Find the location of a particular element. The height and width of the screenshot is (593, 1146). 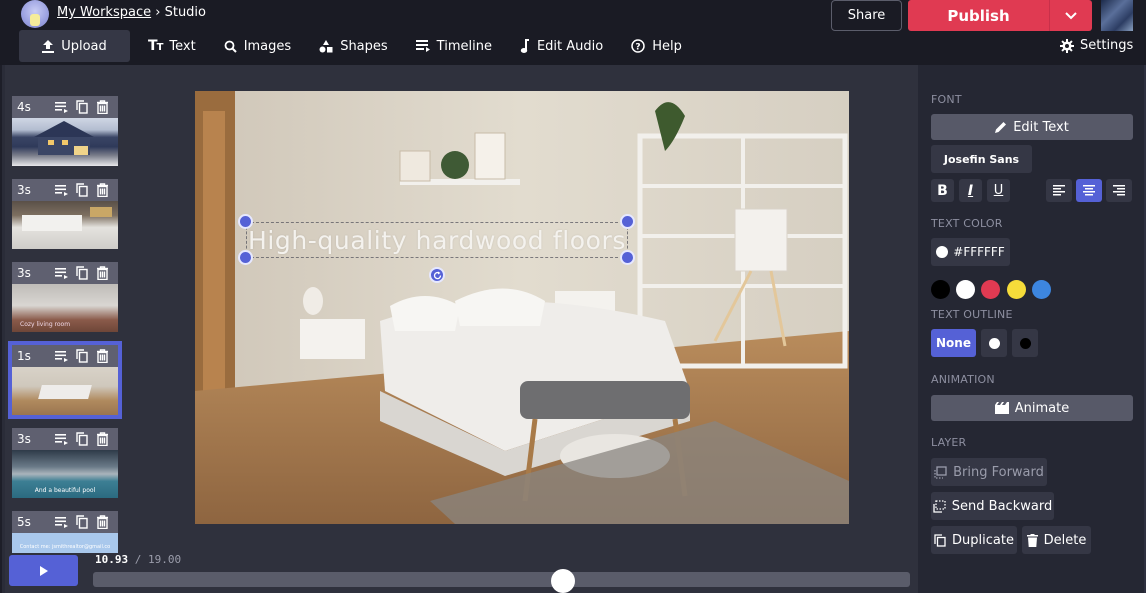

settings-button: Settings is located at coordinates (1096, 45).